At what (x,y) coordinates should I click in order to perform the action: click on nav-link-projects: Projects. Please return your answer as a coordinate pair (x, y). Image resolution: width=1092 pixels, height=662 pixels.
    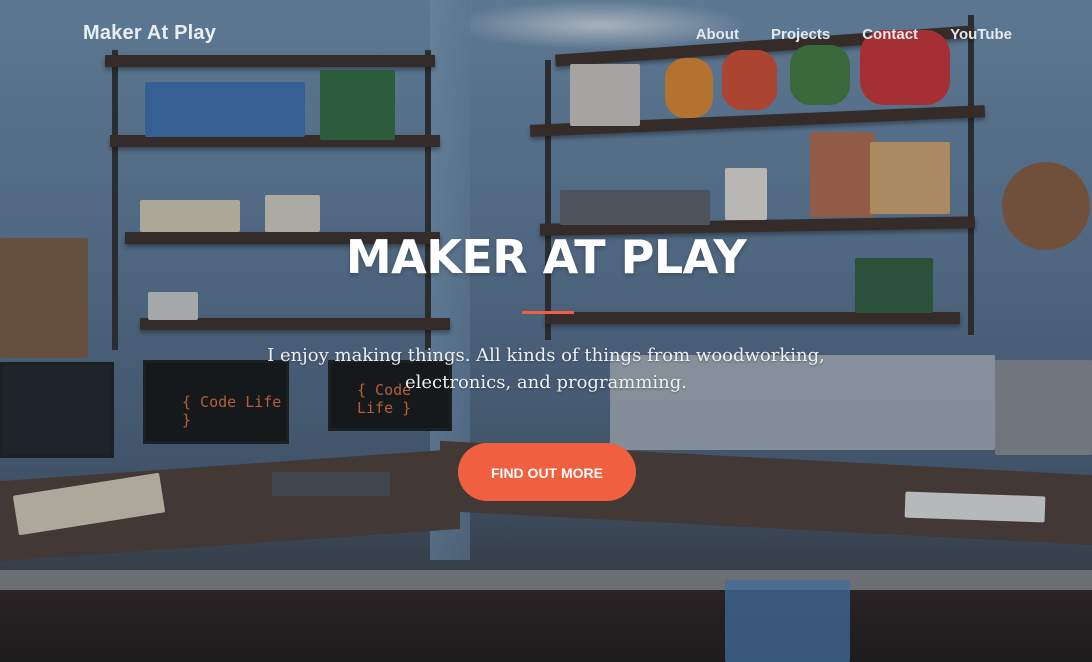
    Looking at the image, I should click on (800, 34).